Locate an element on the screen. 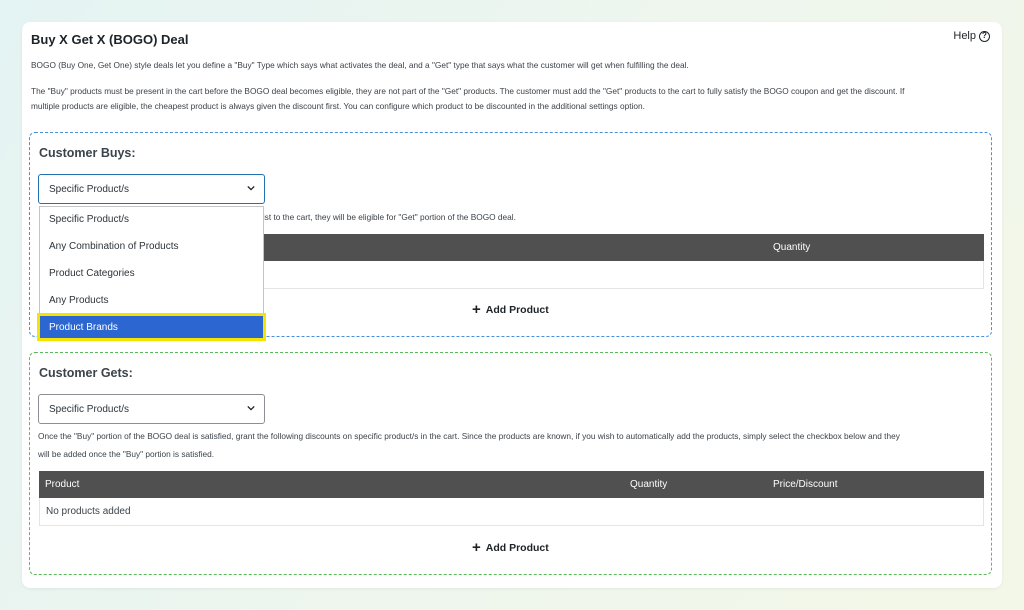 This screenshot has height=610, width=1024. gets-col-price-discount: Price/Discount is located at coordinates (805, 484).